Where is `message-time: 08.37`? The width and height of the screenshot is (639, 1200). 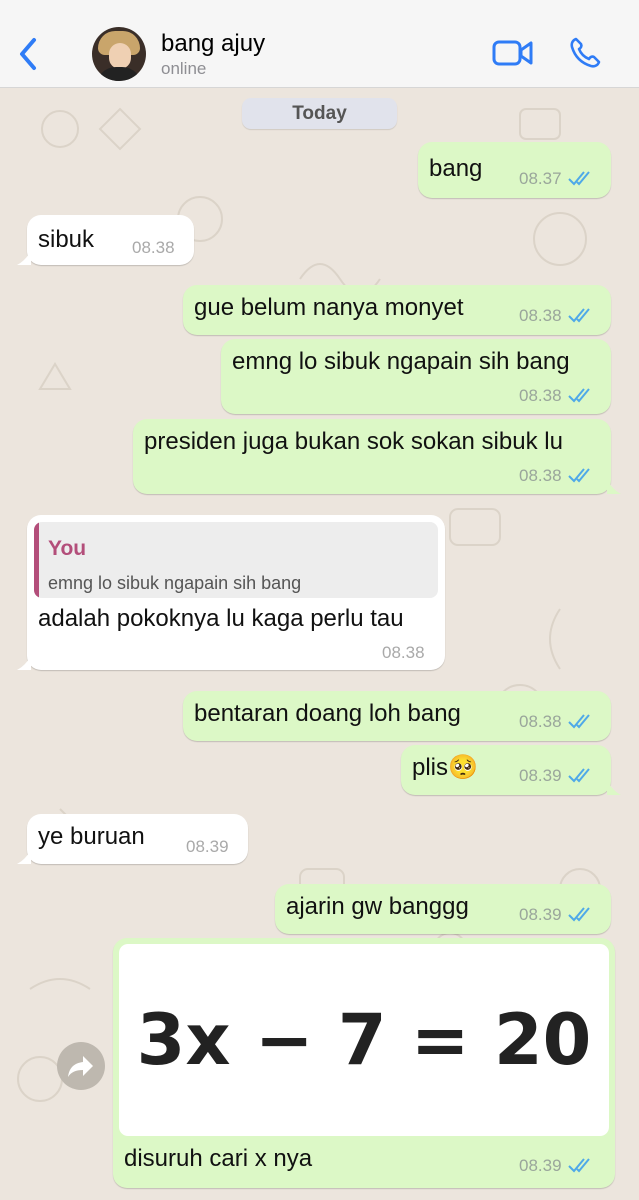
message-time: 08.37 is located at coordinates (540, 178).